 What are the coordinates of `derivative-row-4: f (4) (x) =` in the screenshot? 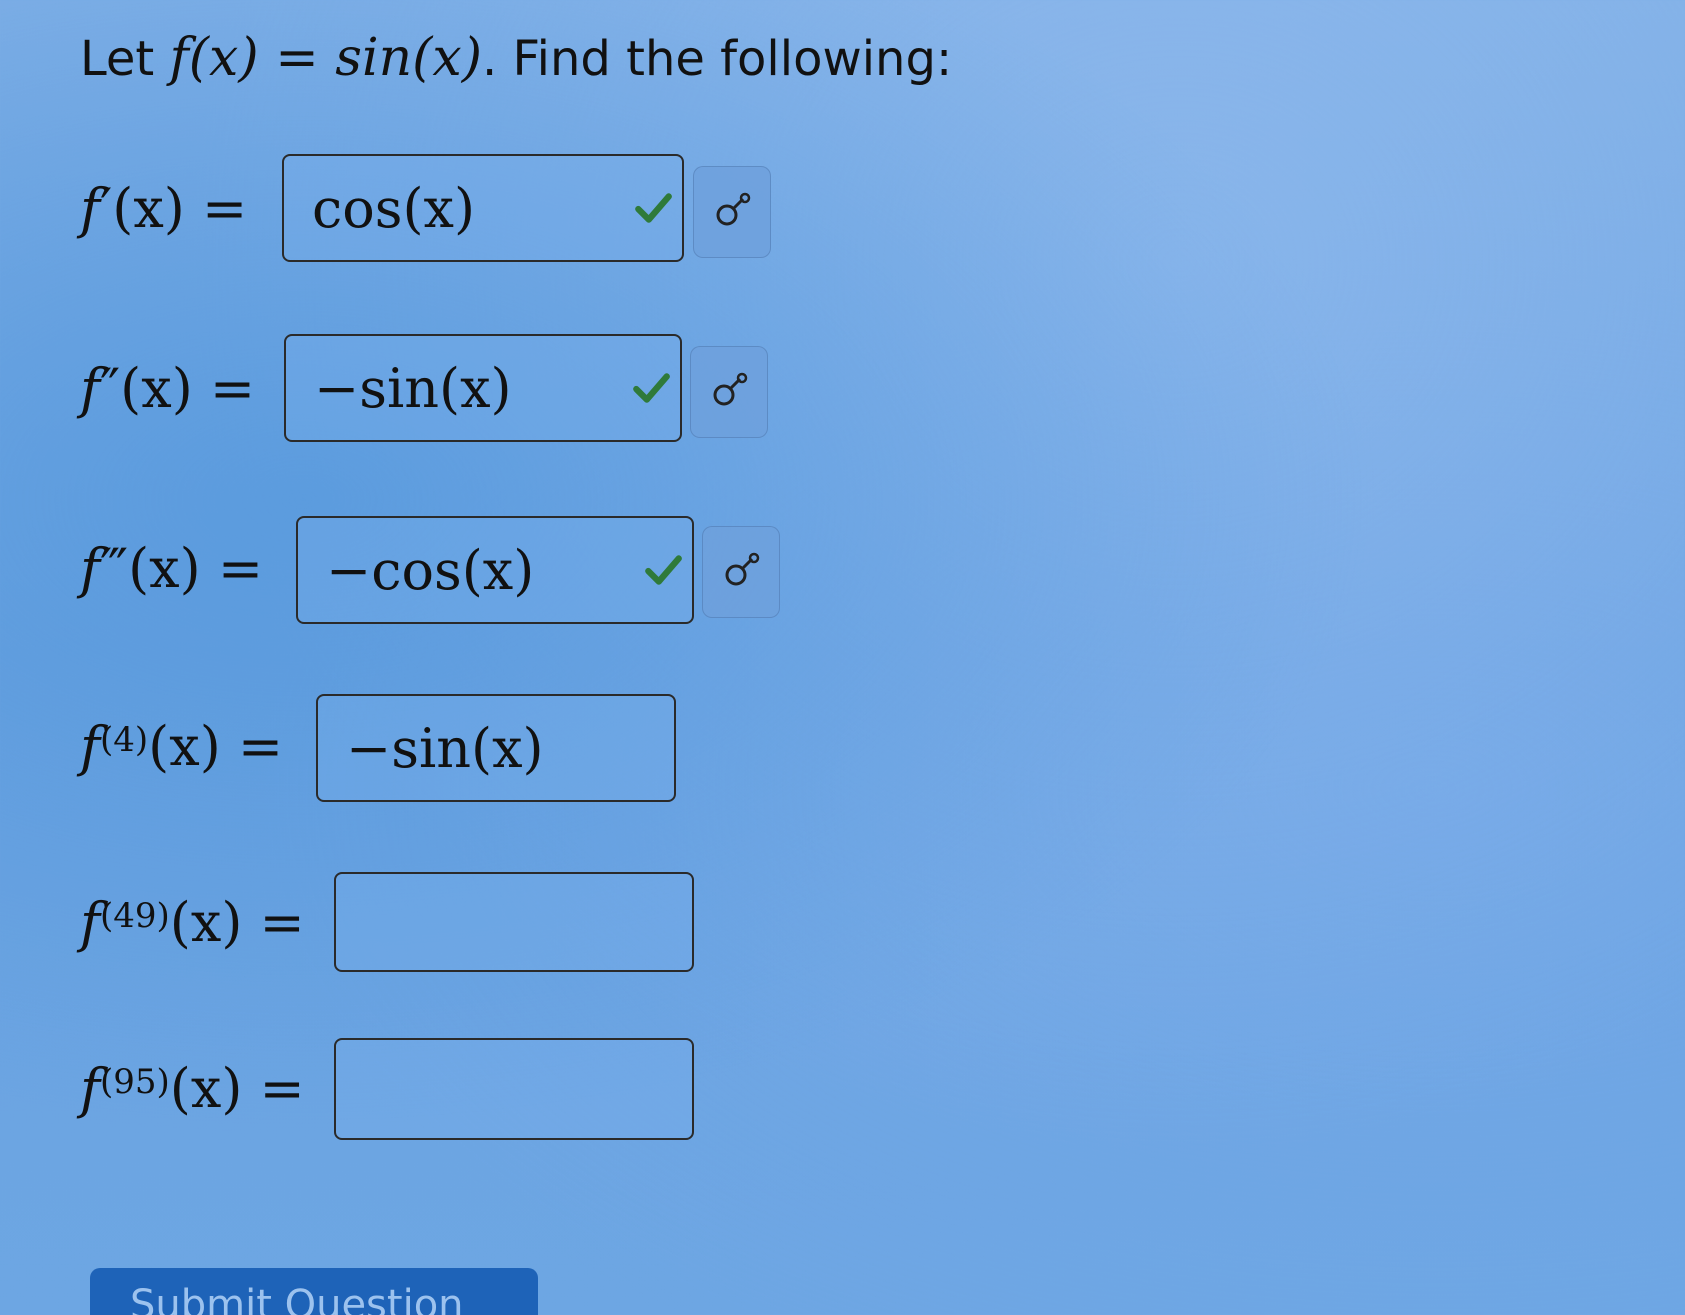 It's located at (181, 746).